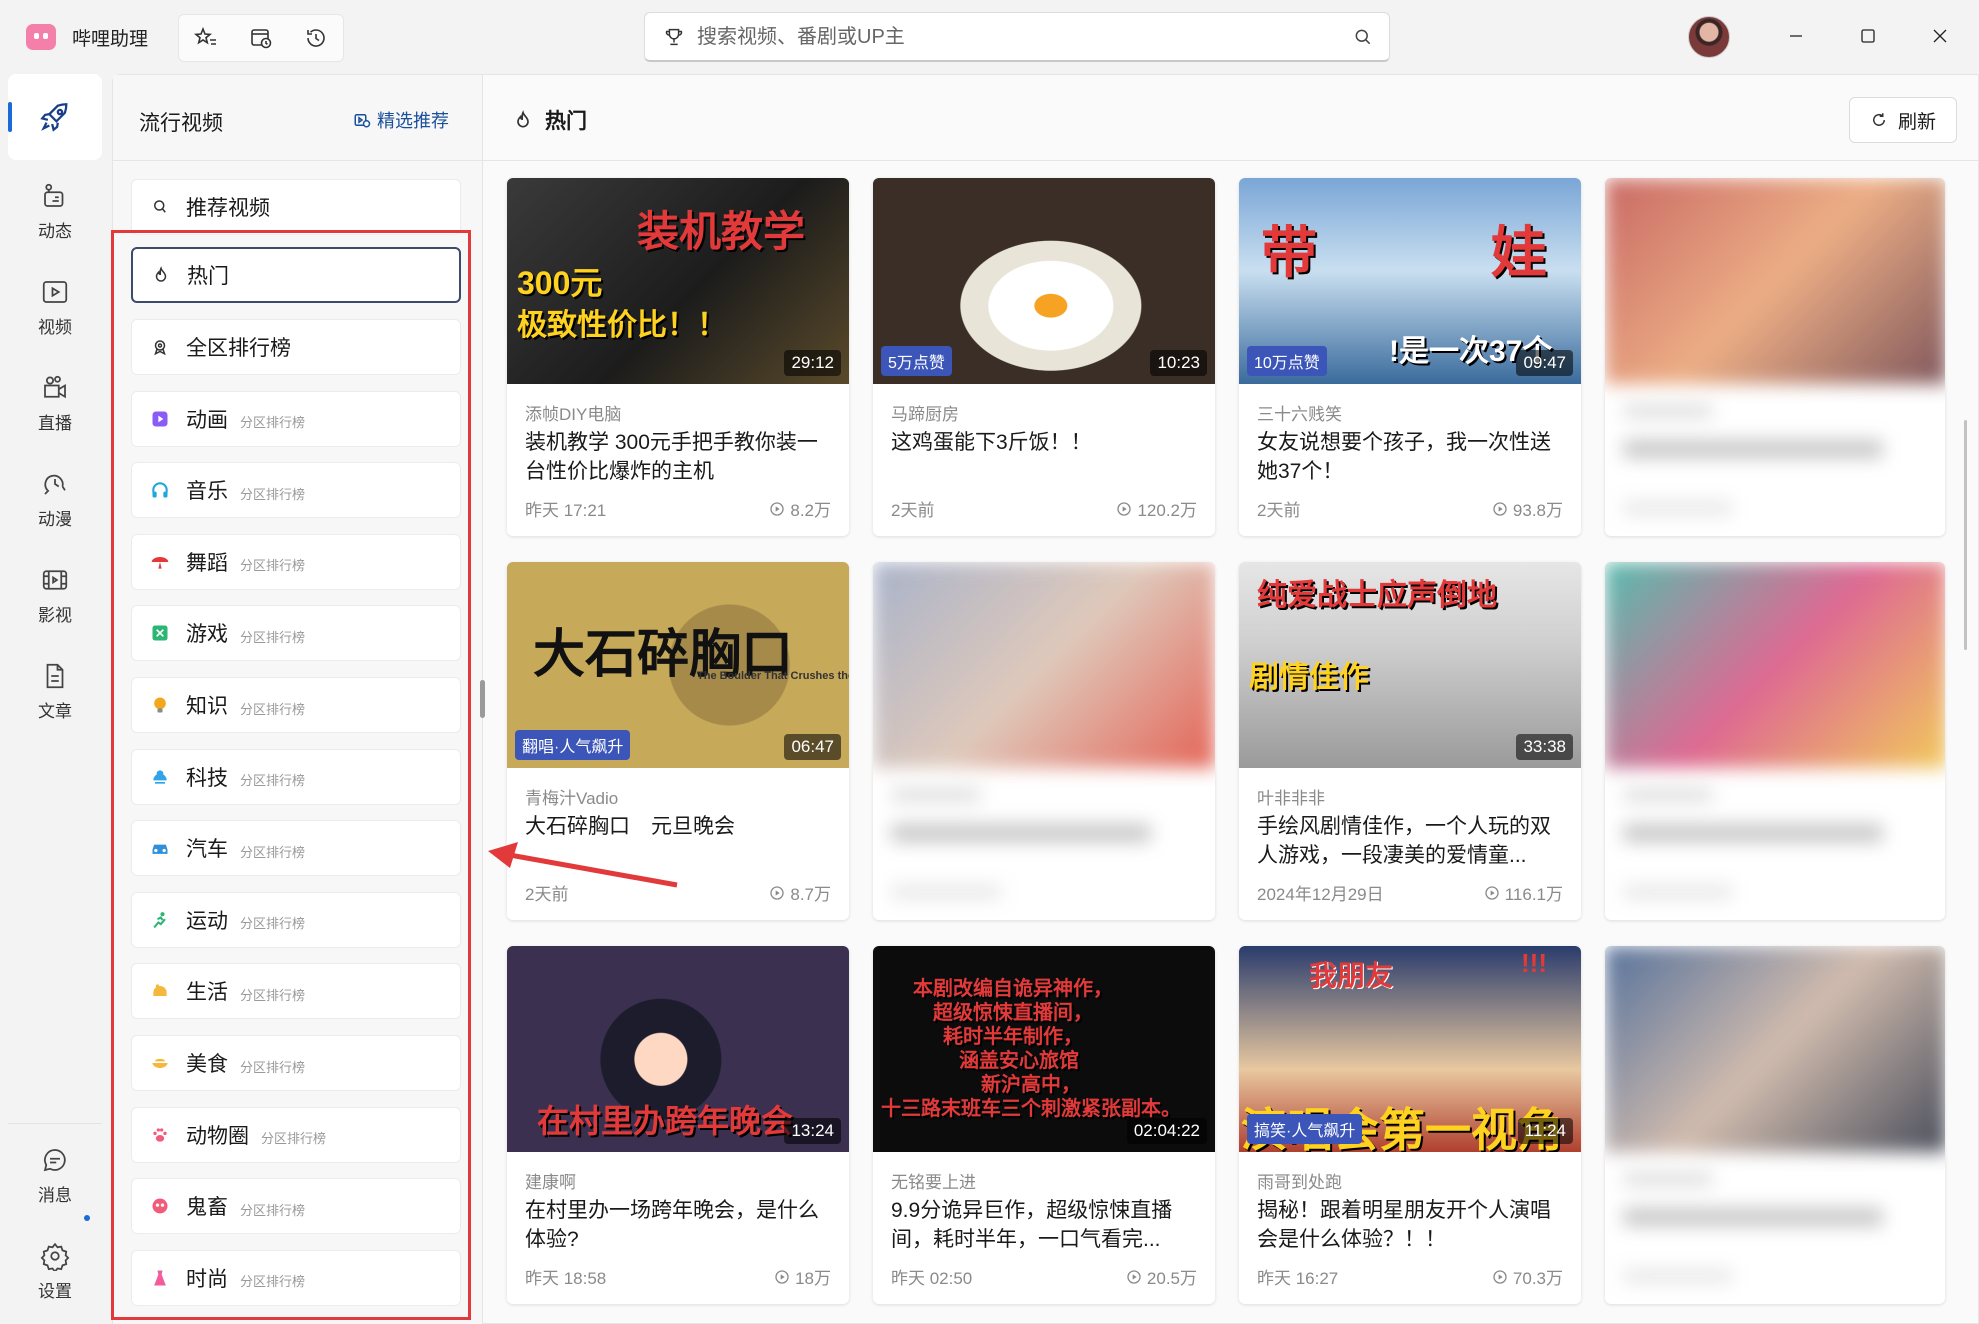 This screenshot has height=1324, width=1979. What do you see at coordinates (55, 595) in the screenshot?
I see `rail-item-film: 影视` at bounding box center [55, 595].